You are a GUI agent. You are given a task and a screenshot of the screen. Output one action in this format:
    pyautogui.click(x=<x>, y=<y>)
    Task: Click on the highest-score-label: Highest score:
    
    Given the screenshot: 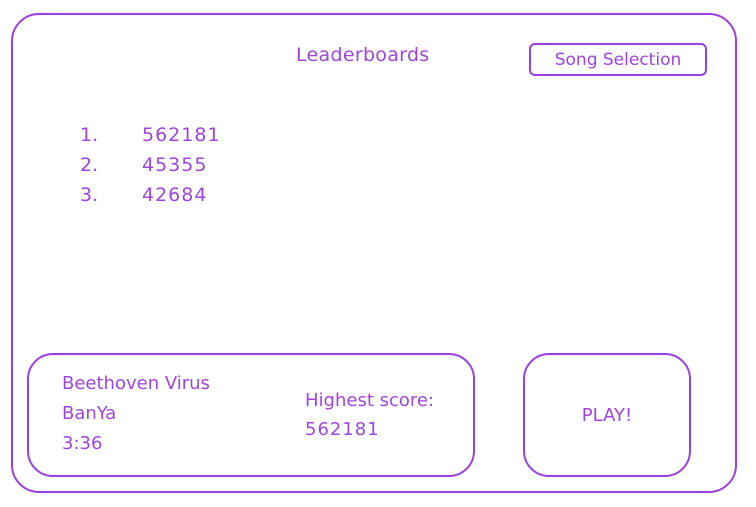 What is the action you would take?
    pyautogui.click(x=370, y=400)
    